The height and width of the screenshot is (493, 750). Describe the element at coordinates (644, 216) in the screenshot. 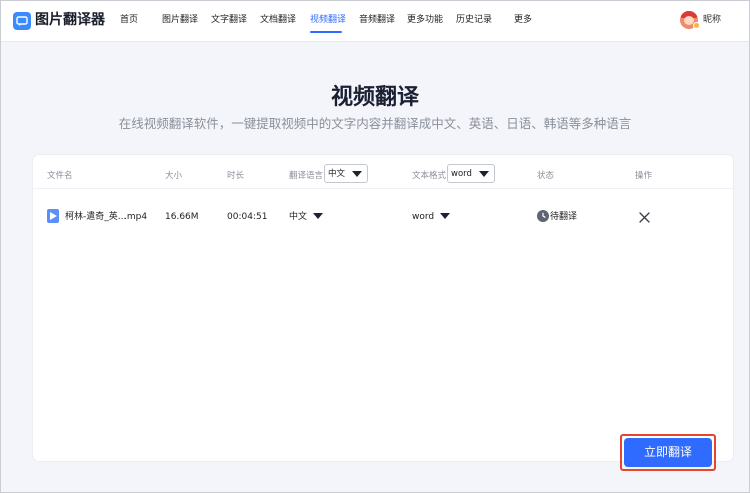

I see `close-icon` at that location.